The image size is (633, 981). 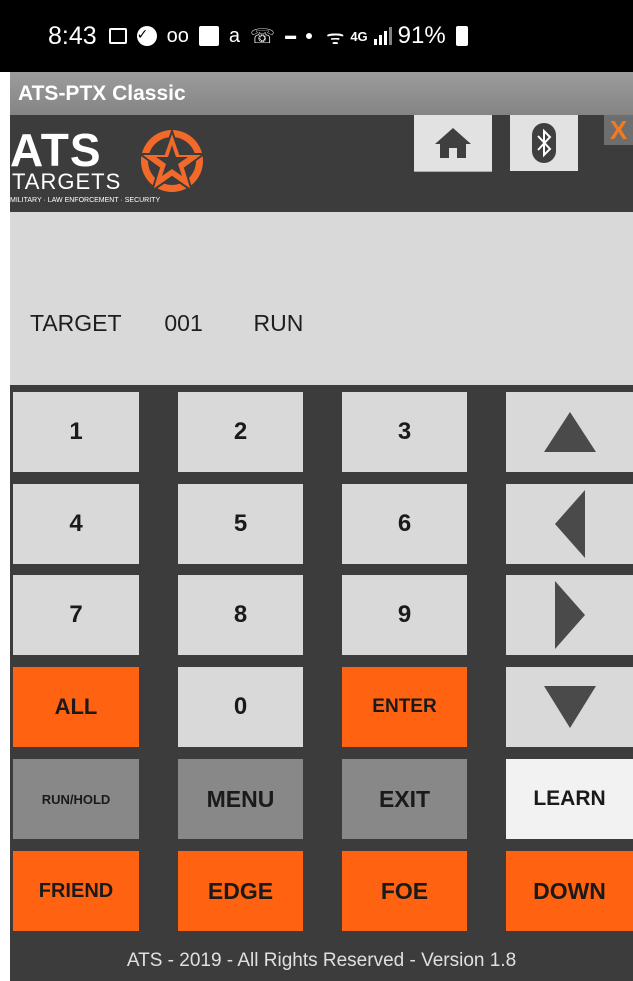 I want to click on key-8: 8, so click(x=240, y=615).